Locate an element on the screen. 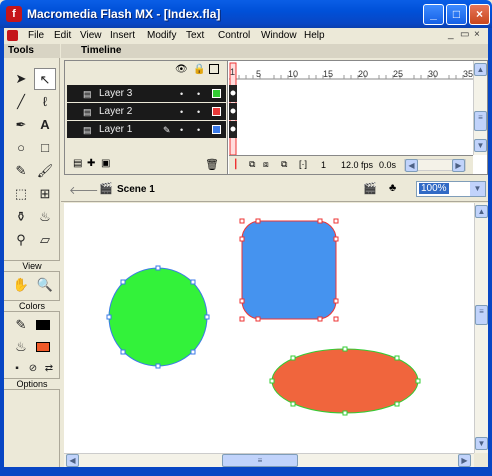  ink-bottle-tool-icon: ⚱ is located at coordinates (21, 217).